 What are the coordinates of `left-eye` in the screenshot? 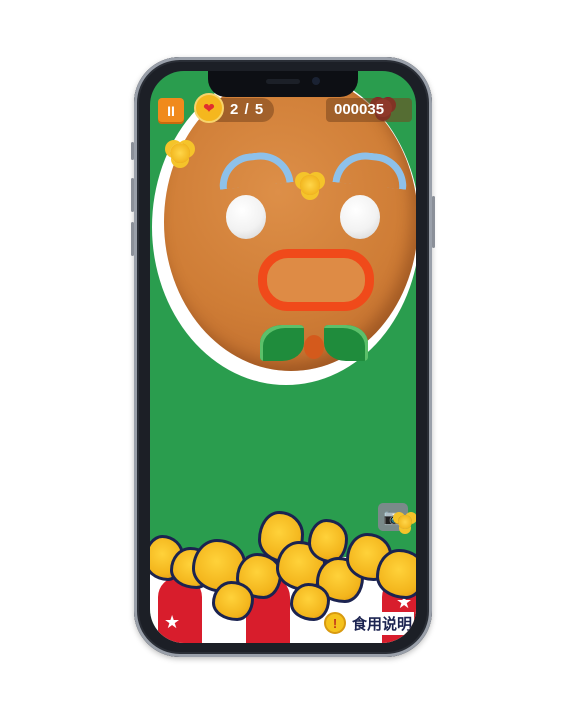 It's located at (246, 217).